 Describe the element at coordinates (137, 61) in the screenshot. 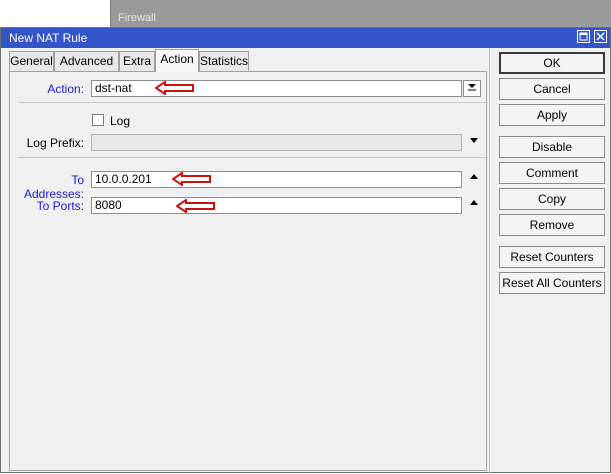

I see `tab-extra: Extra` at that location.